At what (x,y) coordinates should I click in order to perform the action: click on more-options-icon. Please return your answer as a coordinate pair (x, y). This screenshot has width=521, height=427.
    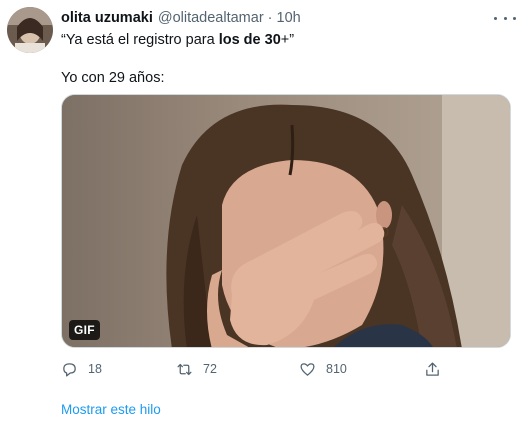
    Looking at the image, I should click on (505, 18).